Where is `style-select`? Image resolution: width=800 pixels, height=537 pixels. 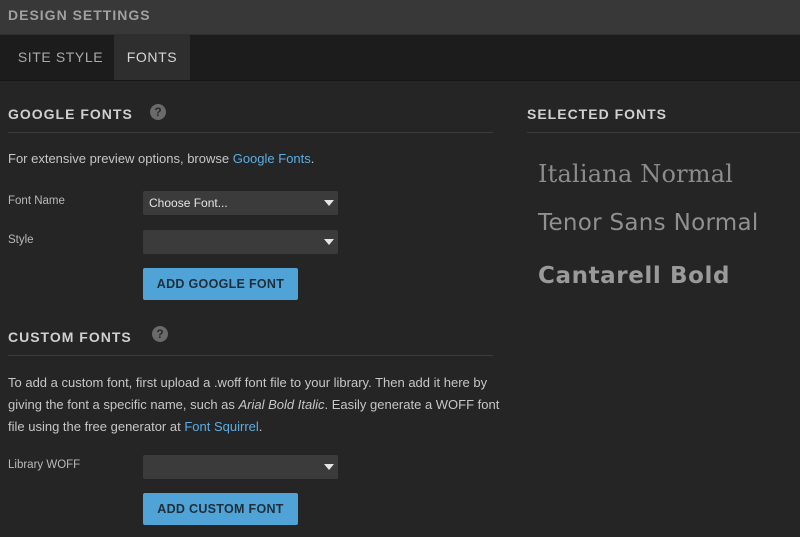
style-select is located at coordinates (240, 242).